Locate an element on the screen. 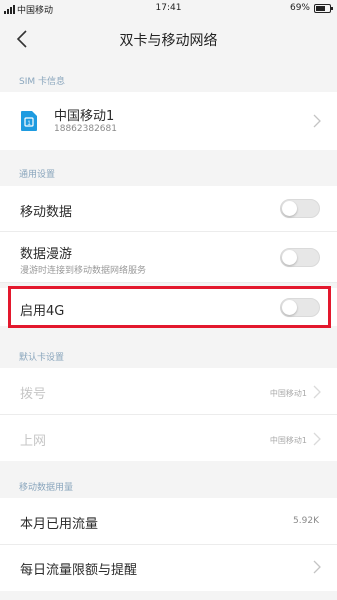 The height and width of the screenshot is (600, 337). monthly-usage-label: 本月已用流量 is located at coordinates (59, 524).